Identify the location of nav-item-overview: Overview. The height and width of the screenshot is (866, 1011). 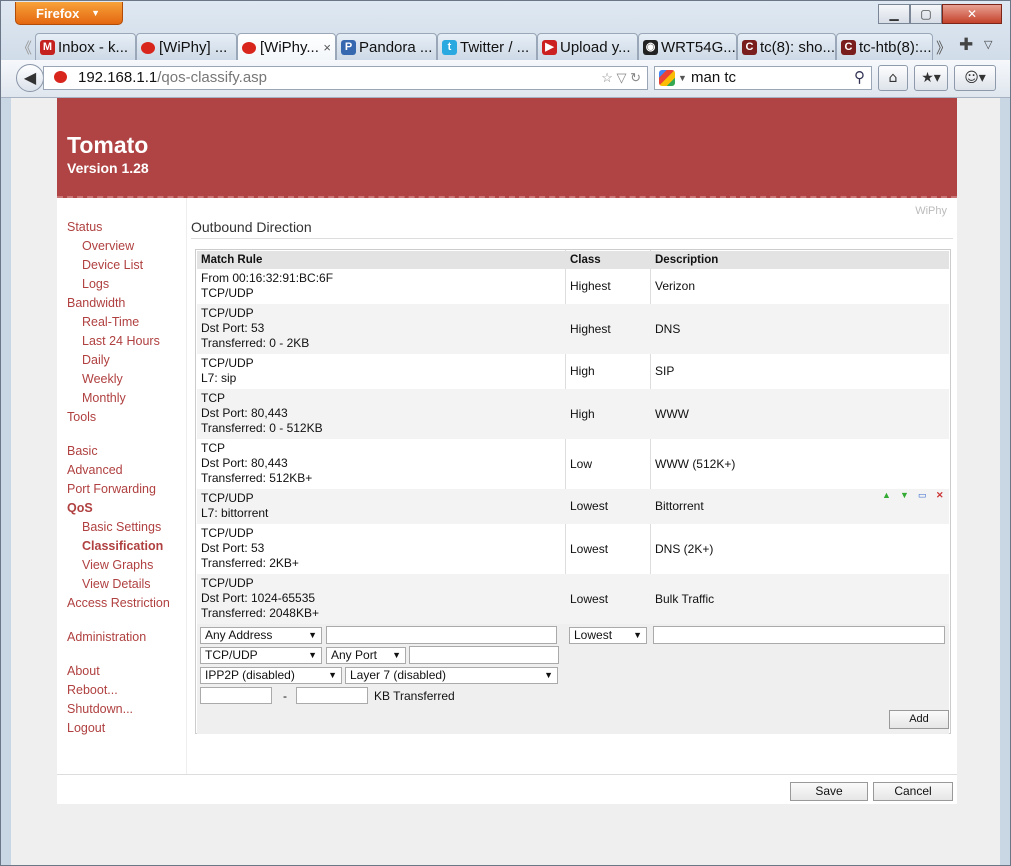
(108, 246).